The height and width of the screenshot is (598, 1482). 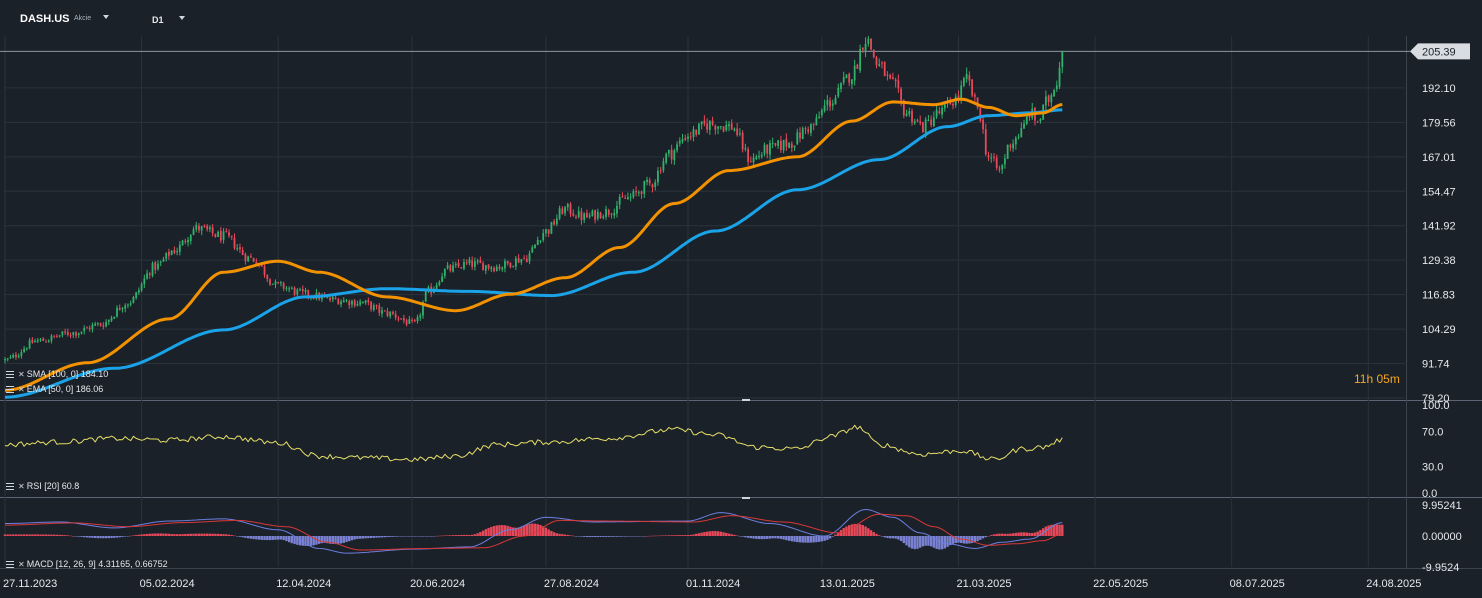 I want to click on symbol-label: DASH.US, so click(x=45, y=19).